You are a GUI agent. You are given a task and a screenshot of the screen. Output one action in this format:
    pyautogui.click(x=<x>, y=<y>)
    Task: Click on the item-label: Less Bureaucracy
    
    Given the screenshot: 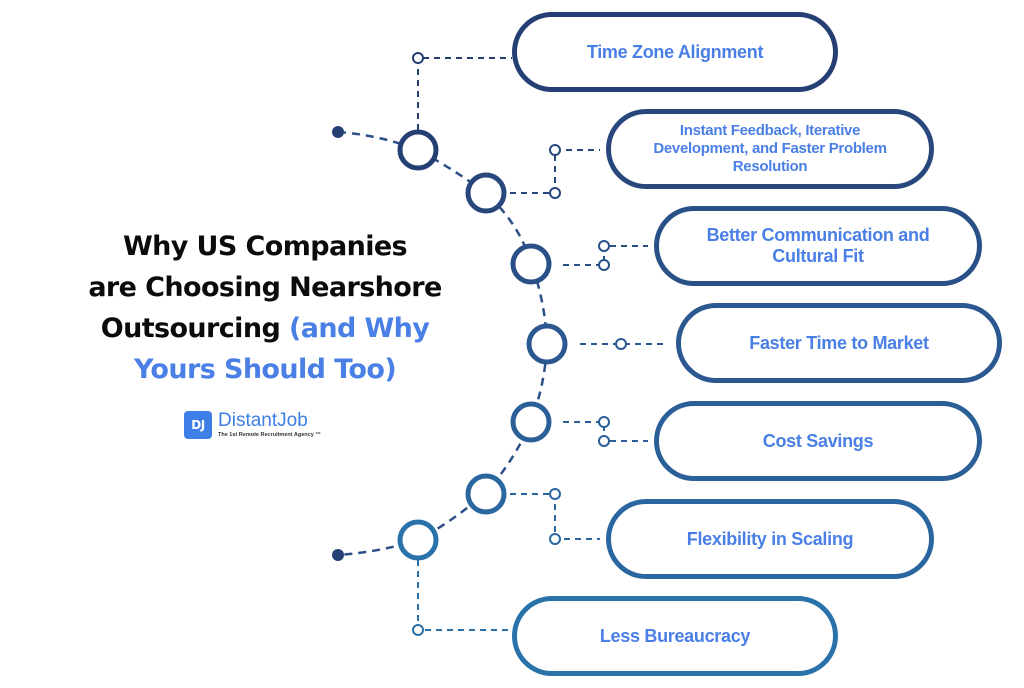 What is the action you would take?
    pyautogui.click(x=675, y=635)
    